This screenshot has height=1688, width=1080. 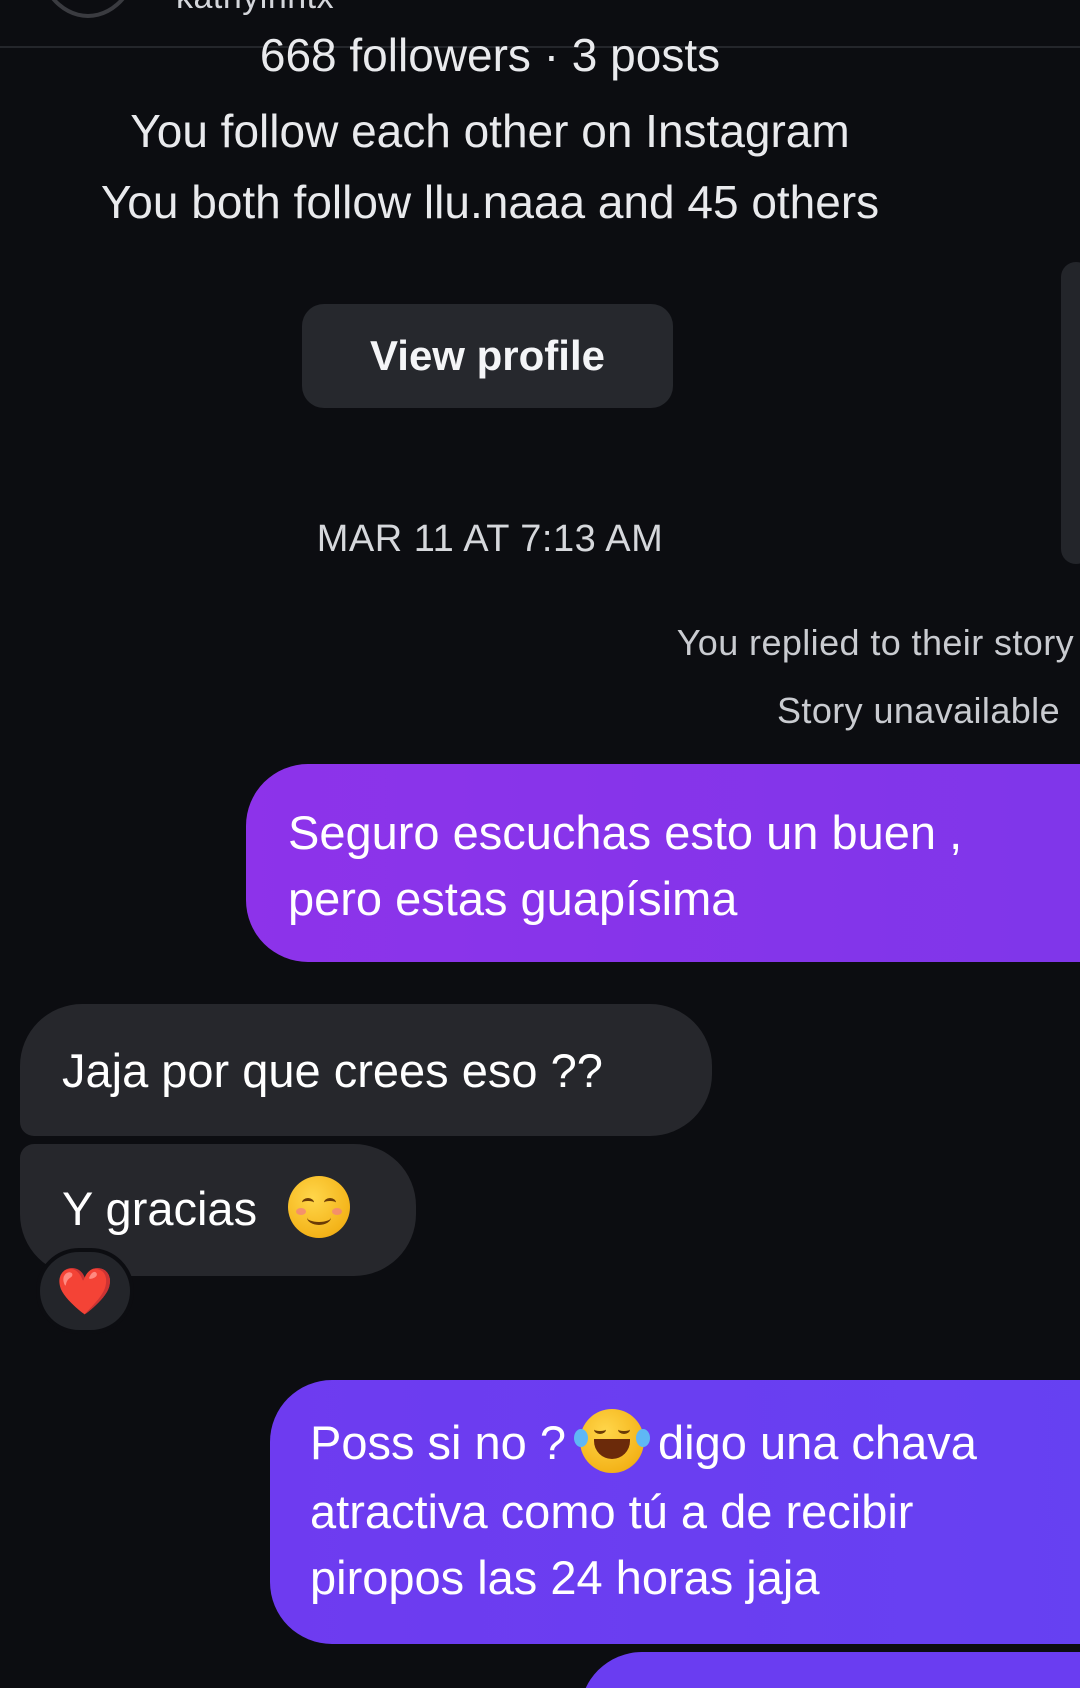 I want to click on profile-avatar, so click(x=88, y=9).